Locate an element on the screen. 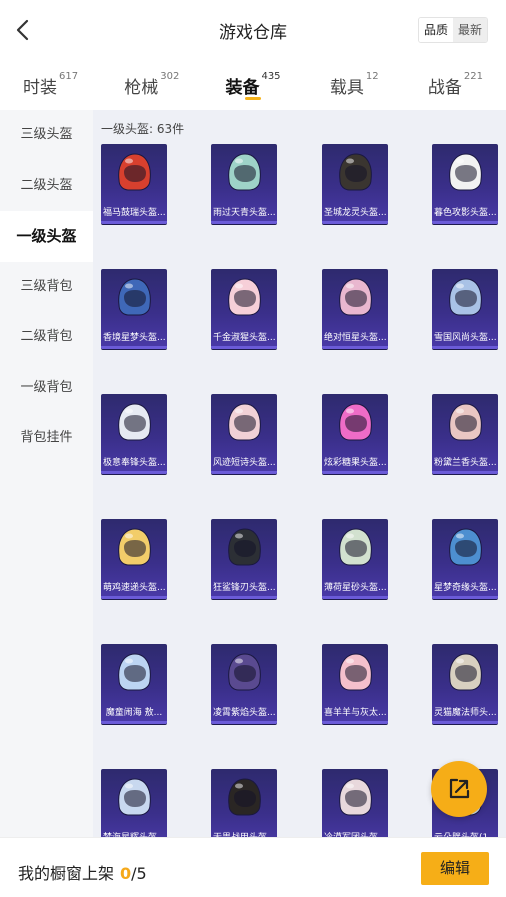 The width and height of the screenshot is (506, 897). sidebar-item-level1-helmet: 一级头盔 is located at coordinates (46, 236).